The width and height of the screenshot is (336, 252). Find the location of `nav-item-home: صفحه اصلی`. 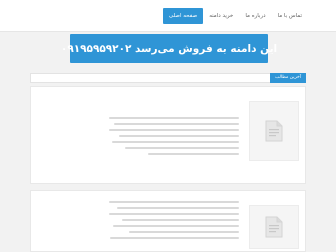

nav-item-home: صفحه اصلی is located at coordinates (183, 16).